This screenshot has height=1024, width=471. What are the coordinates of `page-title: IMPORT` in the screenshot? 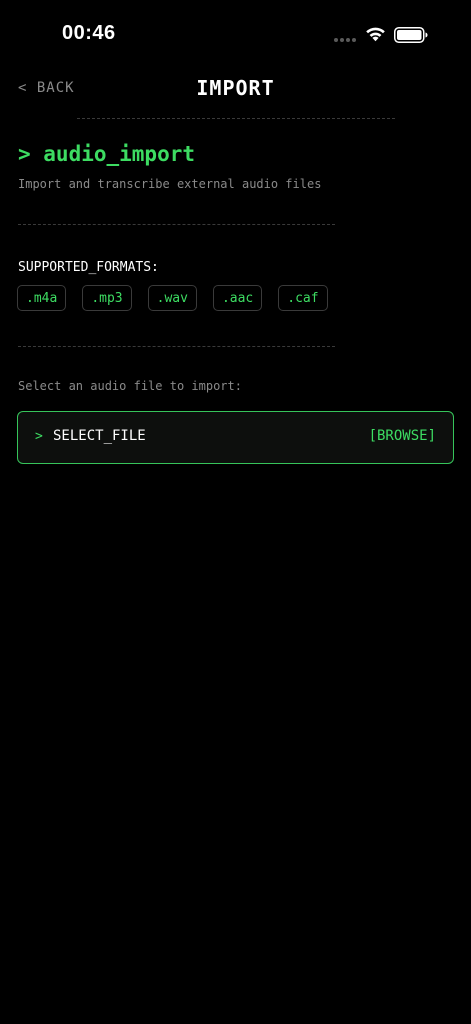 It's located at (235, 88).